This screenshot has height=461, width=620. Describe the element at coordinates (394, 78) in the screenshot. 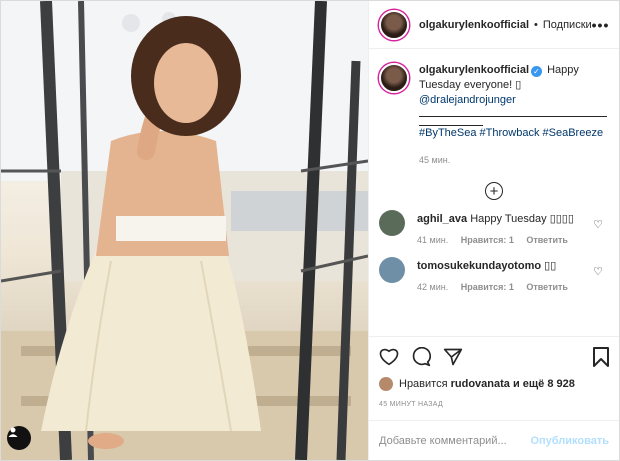

I see `caption-avatar` at that location.